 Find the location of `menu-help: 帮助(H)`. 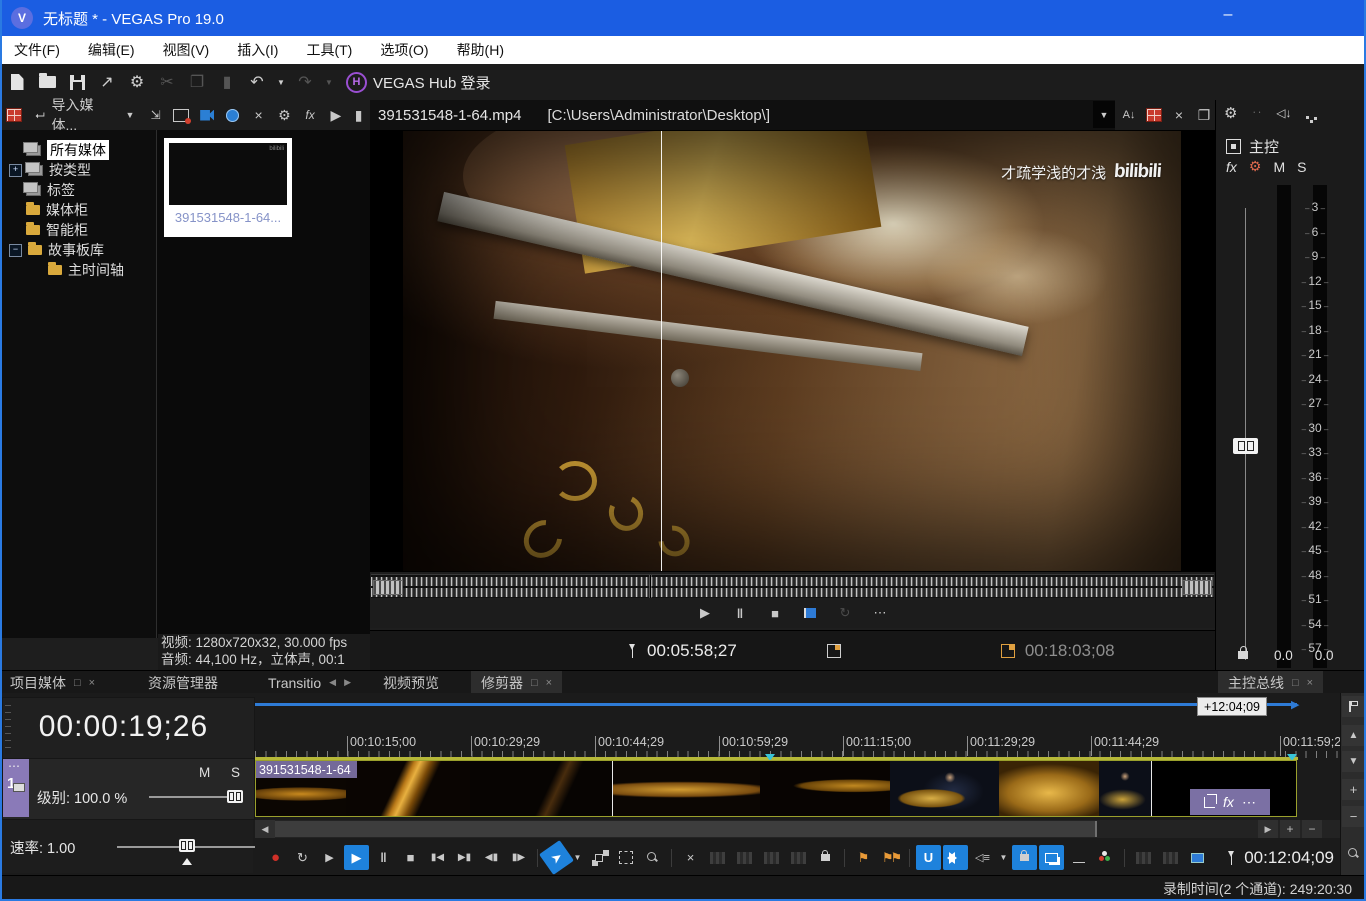

menu-help: 帮助(H) is located at coordinates (480, 50).